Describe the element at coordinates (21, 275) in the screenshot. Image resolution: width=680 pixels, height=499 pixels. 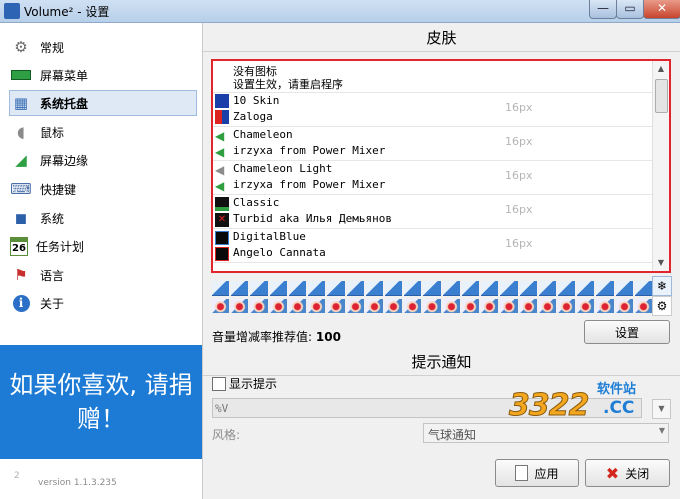
I see `language-flag-icon: ⚑` at that location.